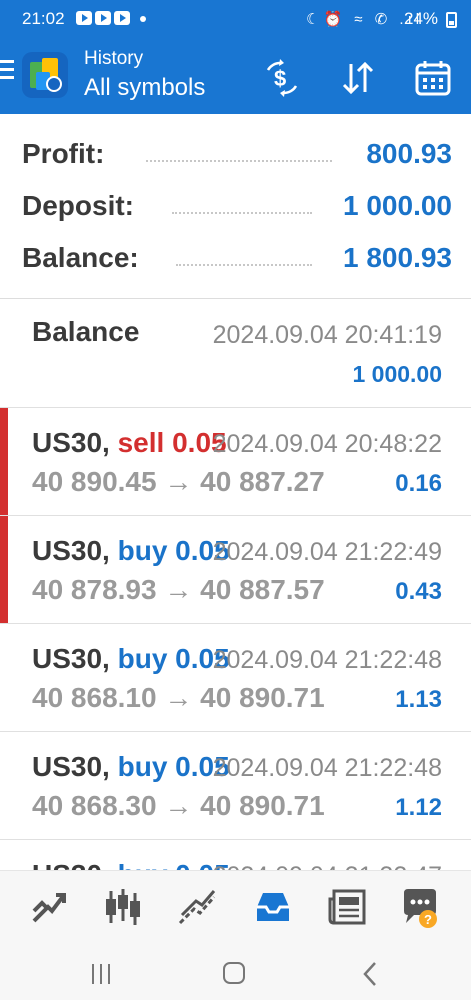 This screenshot has height=1000, width=471. I want to click on currency-swap-button: $, so click(282, 78).